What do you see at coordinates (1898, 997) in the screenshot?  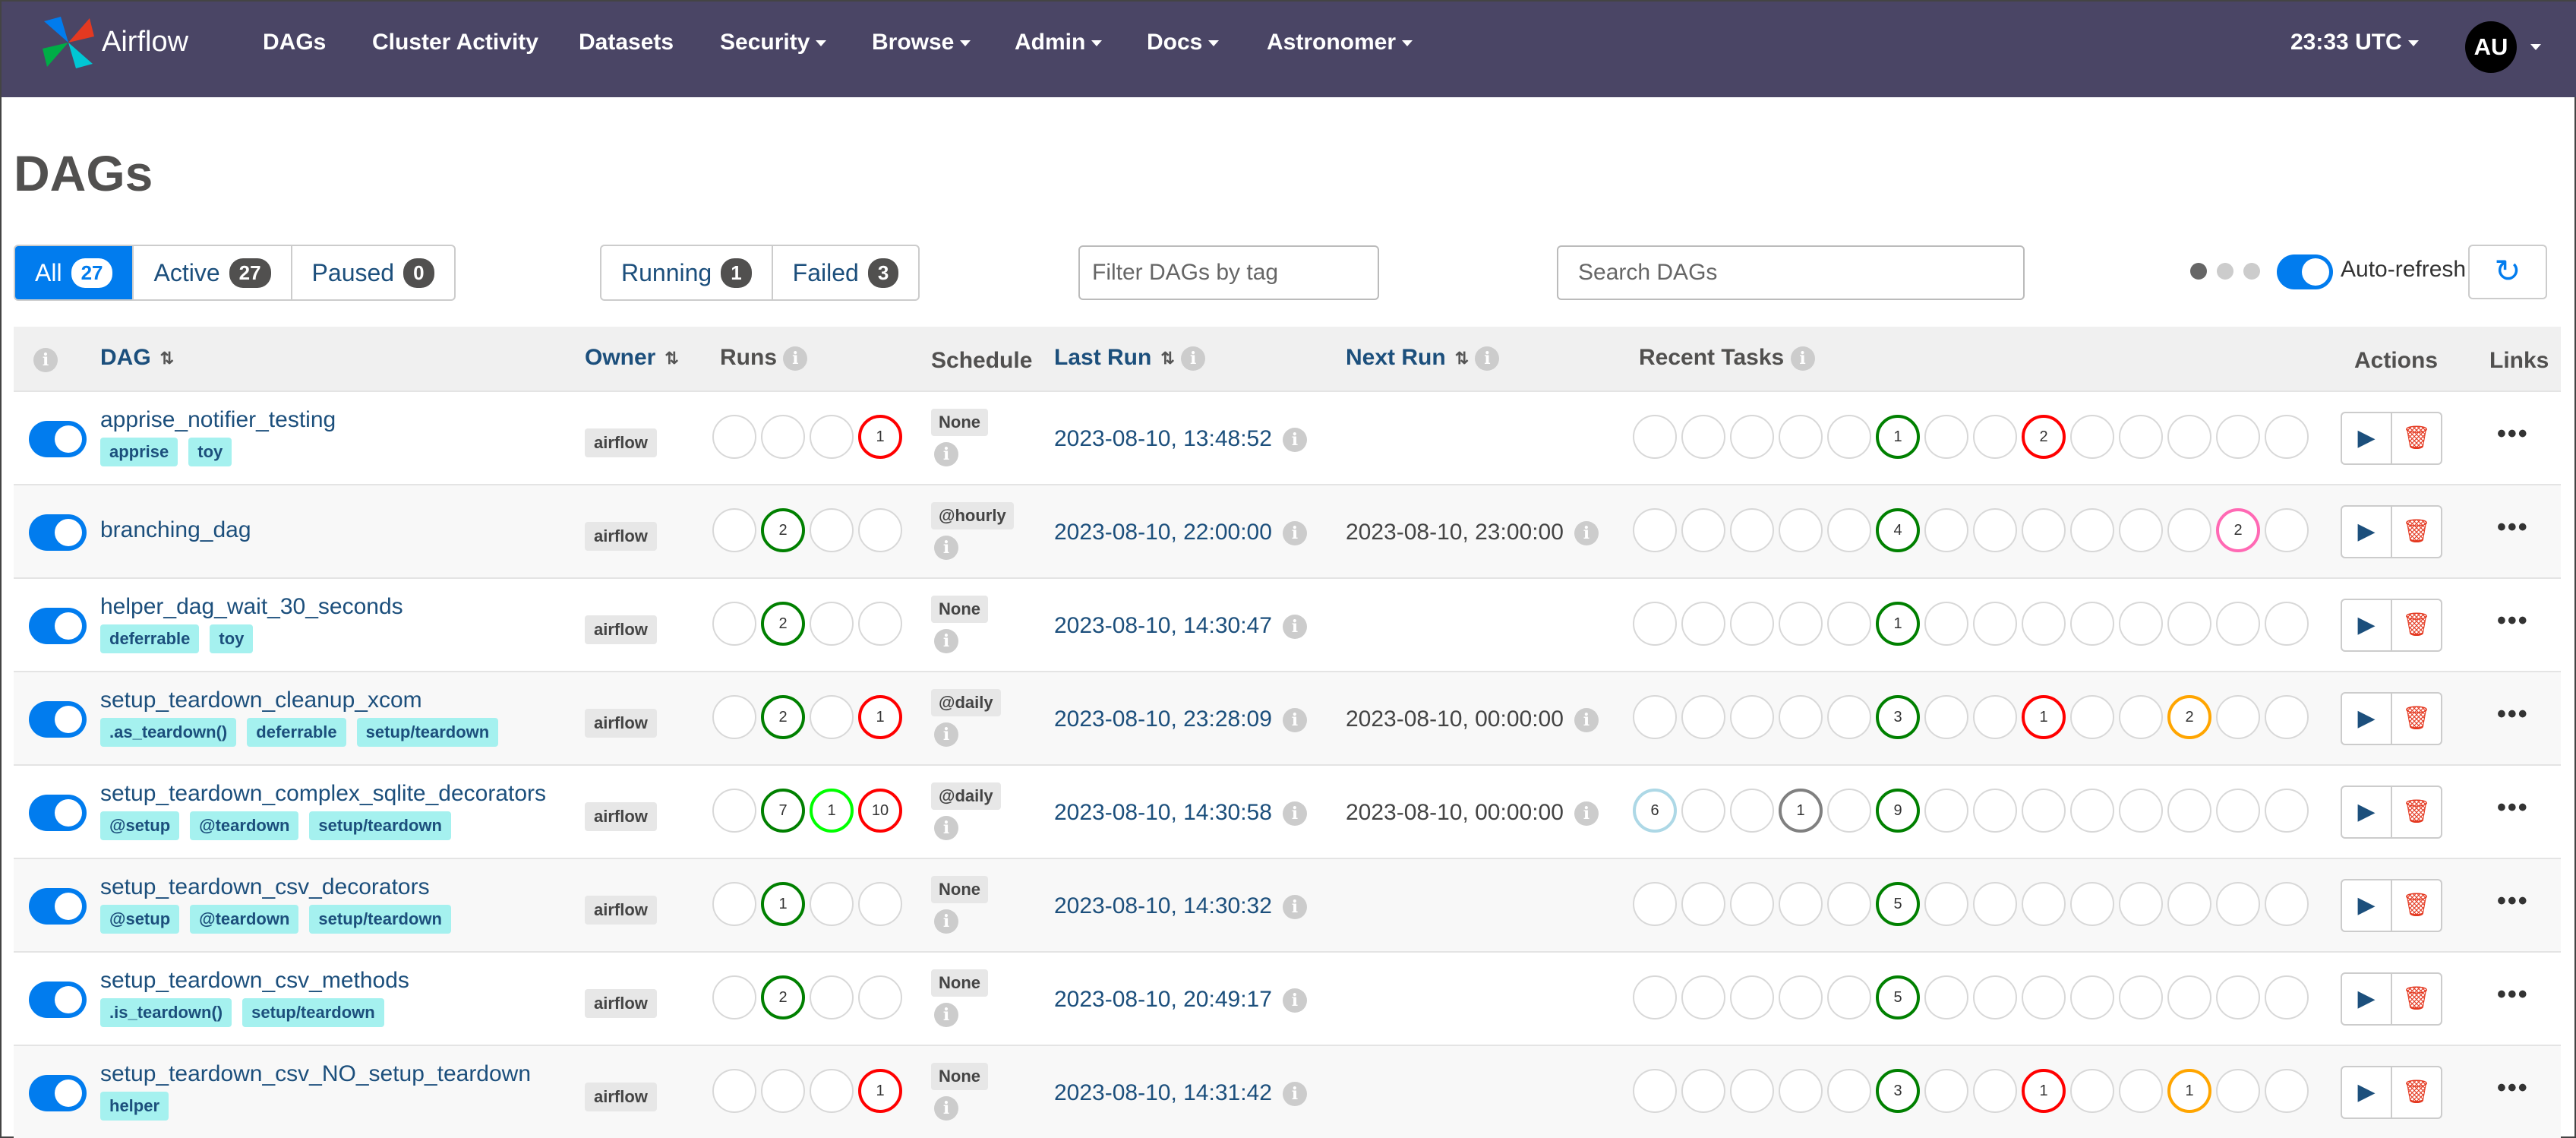 I see `task-status-circle: 5` at bounding box center [1898, 997].